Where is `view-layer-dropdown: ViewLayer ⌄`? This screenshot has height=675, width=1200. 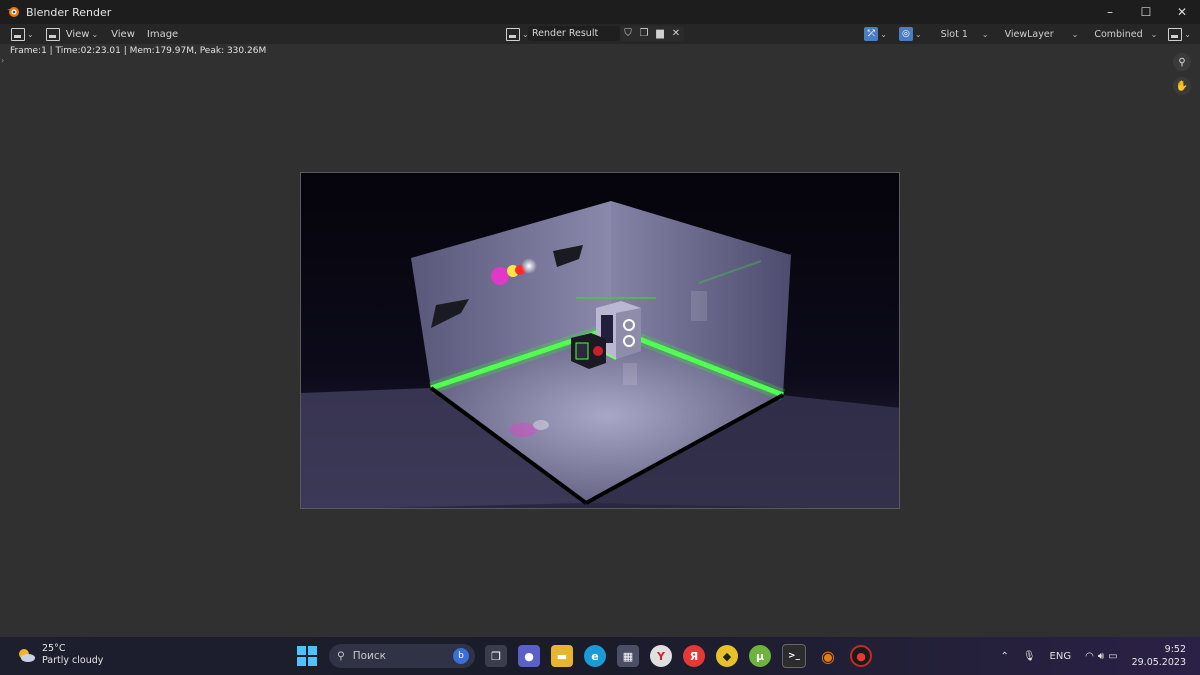
view-layer-dropdown: ViewLayer ⌄ is located at coordinates (1042, 34).